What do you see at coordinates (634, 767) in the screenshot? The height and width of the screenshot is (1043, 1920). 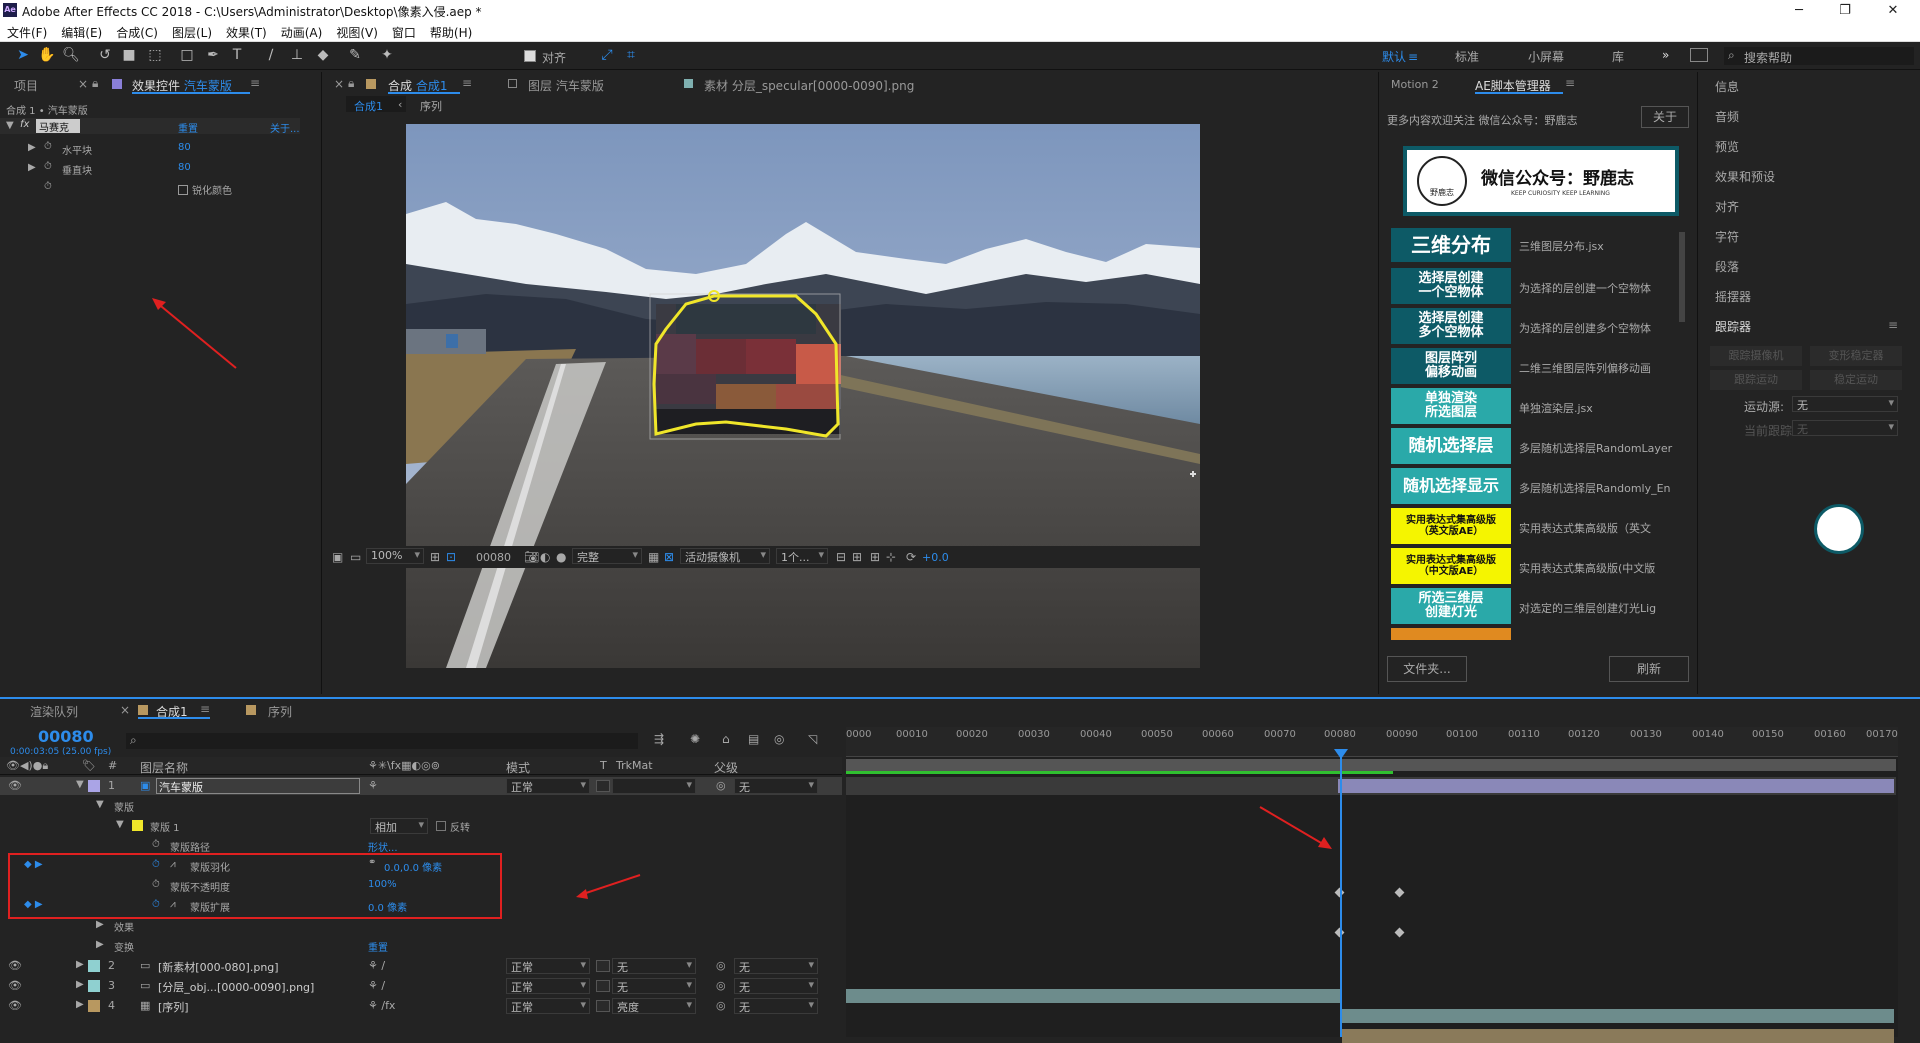 I see `col-trkmat: TrkMat` at bounding box center [634, 767].